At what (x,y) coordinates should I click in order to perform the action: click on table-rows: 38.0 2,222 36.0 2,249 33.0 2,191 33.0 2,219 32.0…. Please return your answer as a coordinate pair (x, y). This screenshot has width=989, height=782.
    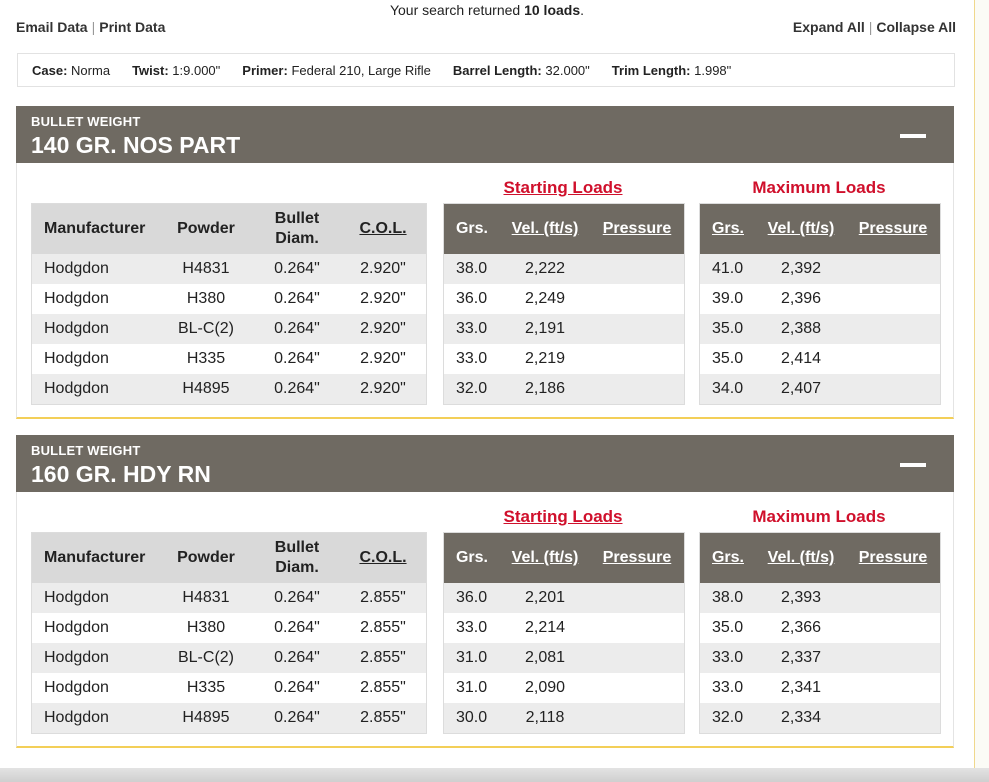
    Looking at the image, I should click on (564, 329).